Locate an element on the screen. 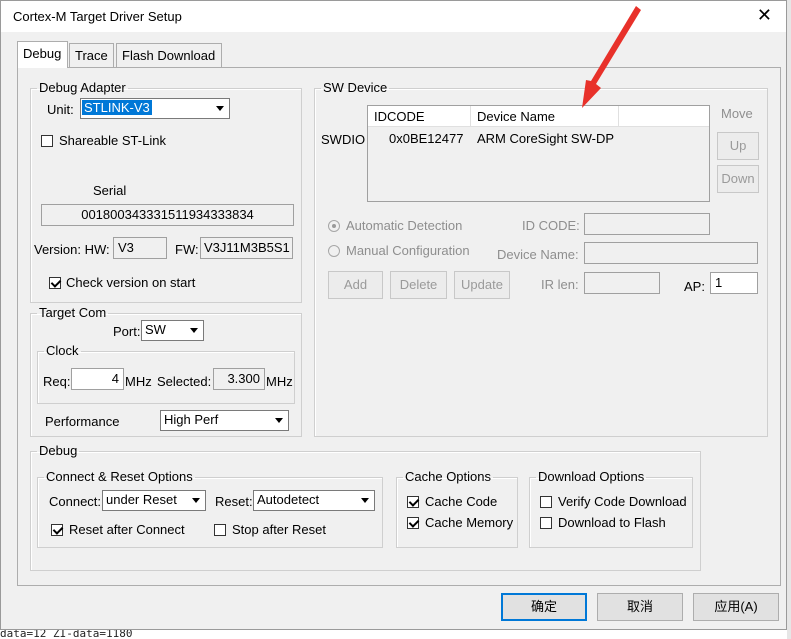 This screenshot has height=639, width=791. tab-flash-download: Flash Download is located at coordinates (169, 55).